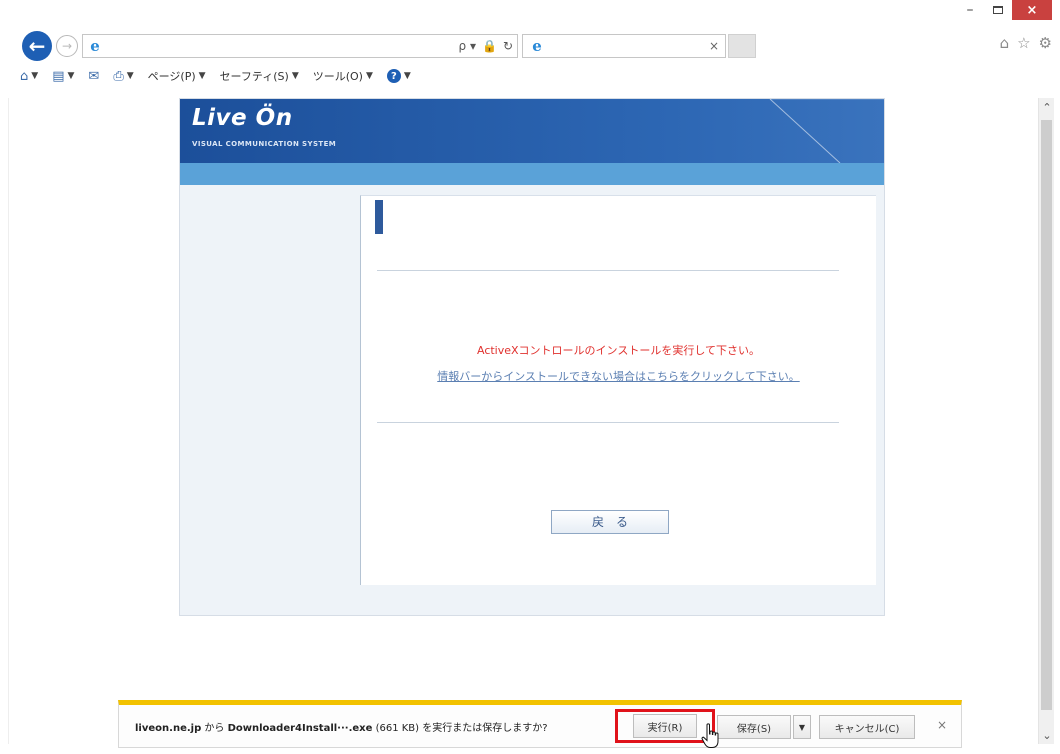  Describe the element at coordinates (624, 46) in the screenshot. I see `browser-tab: e ×` at that location.